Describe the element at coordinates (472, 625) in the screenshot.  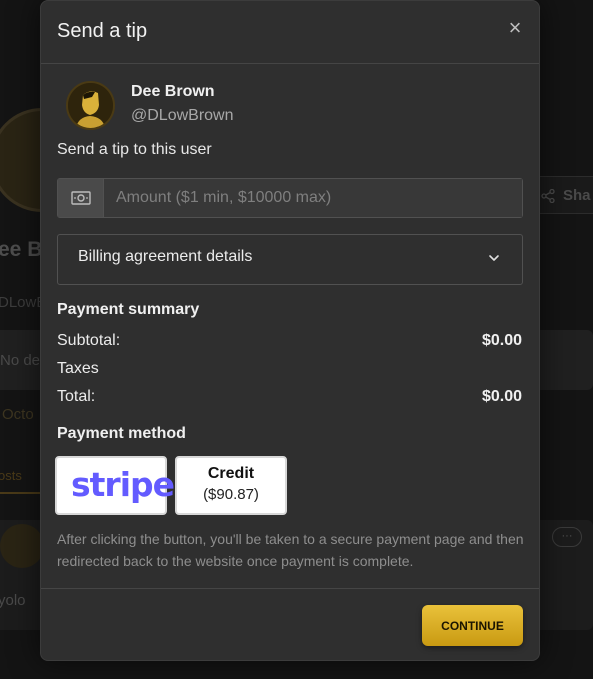
I see `continue-button: CONTINUE` at that location.